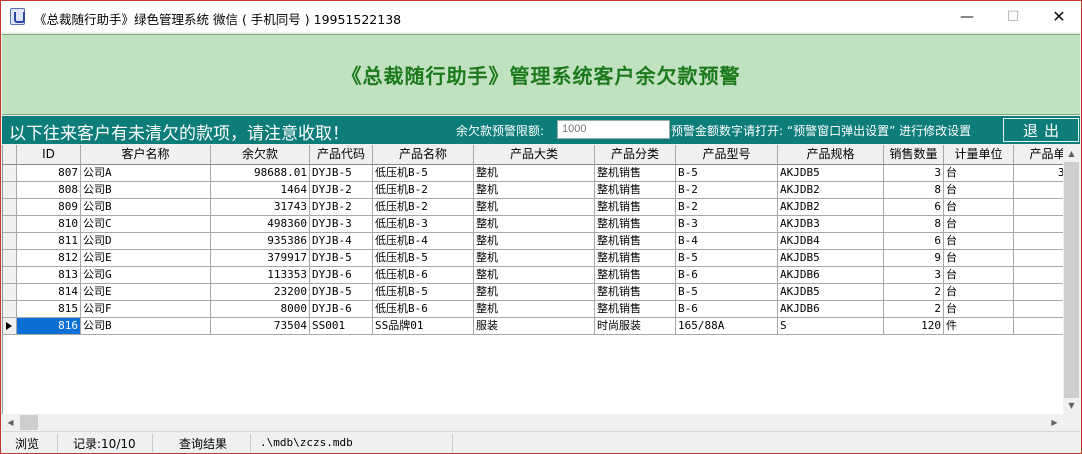 The height and width of the screenshot is (454, 1082). What do you see at coordinates (260, 241) in the screenshot?
I see `table-cell: 935386` at bounding box center [260, 241].